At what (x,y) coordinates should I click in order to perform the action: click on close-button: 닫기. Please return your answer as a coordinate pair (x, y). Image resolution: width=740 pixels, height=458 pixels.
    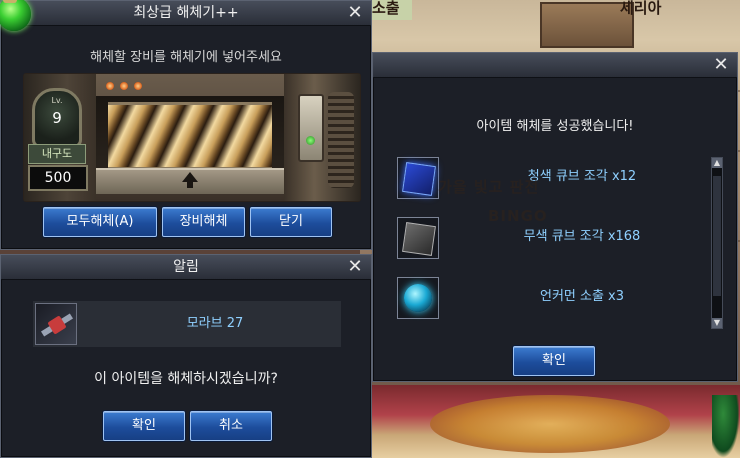
    Looking at the image, I should click on (291, 222).